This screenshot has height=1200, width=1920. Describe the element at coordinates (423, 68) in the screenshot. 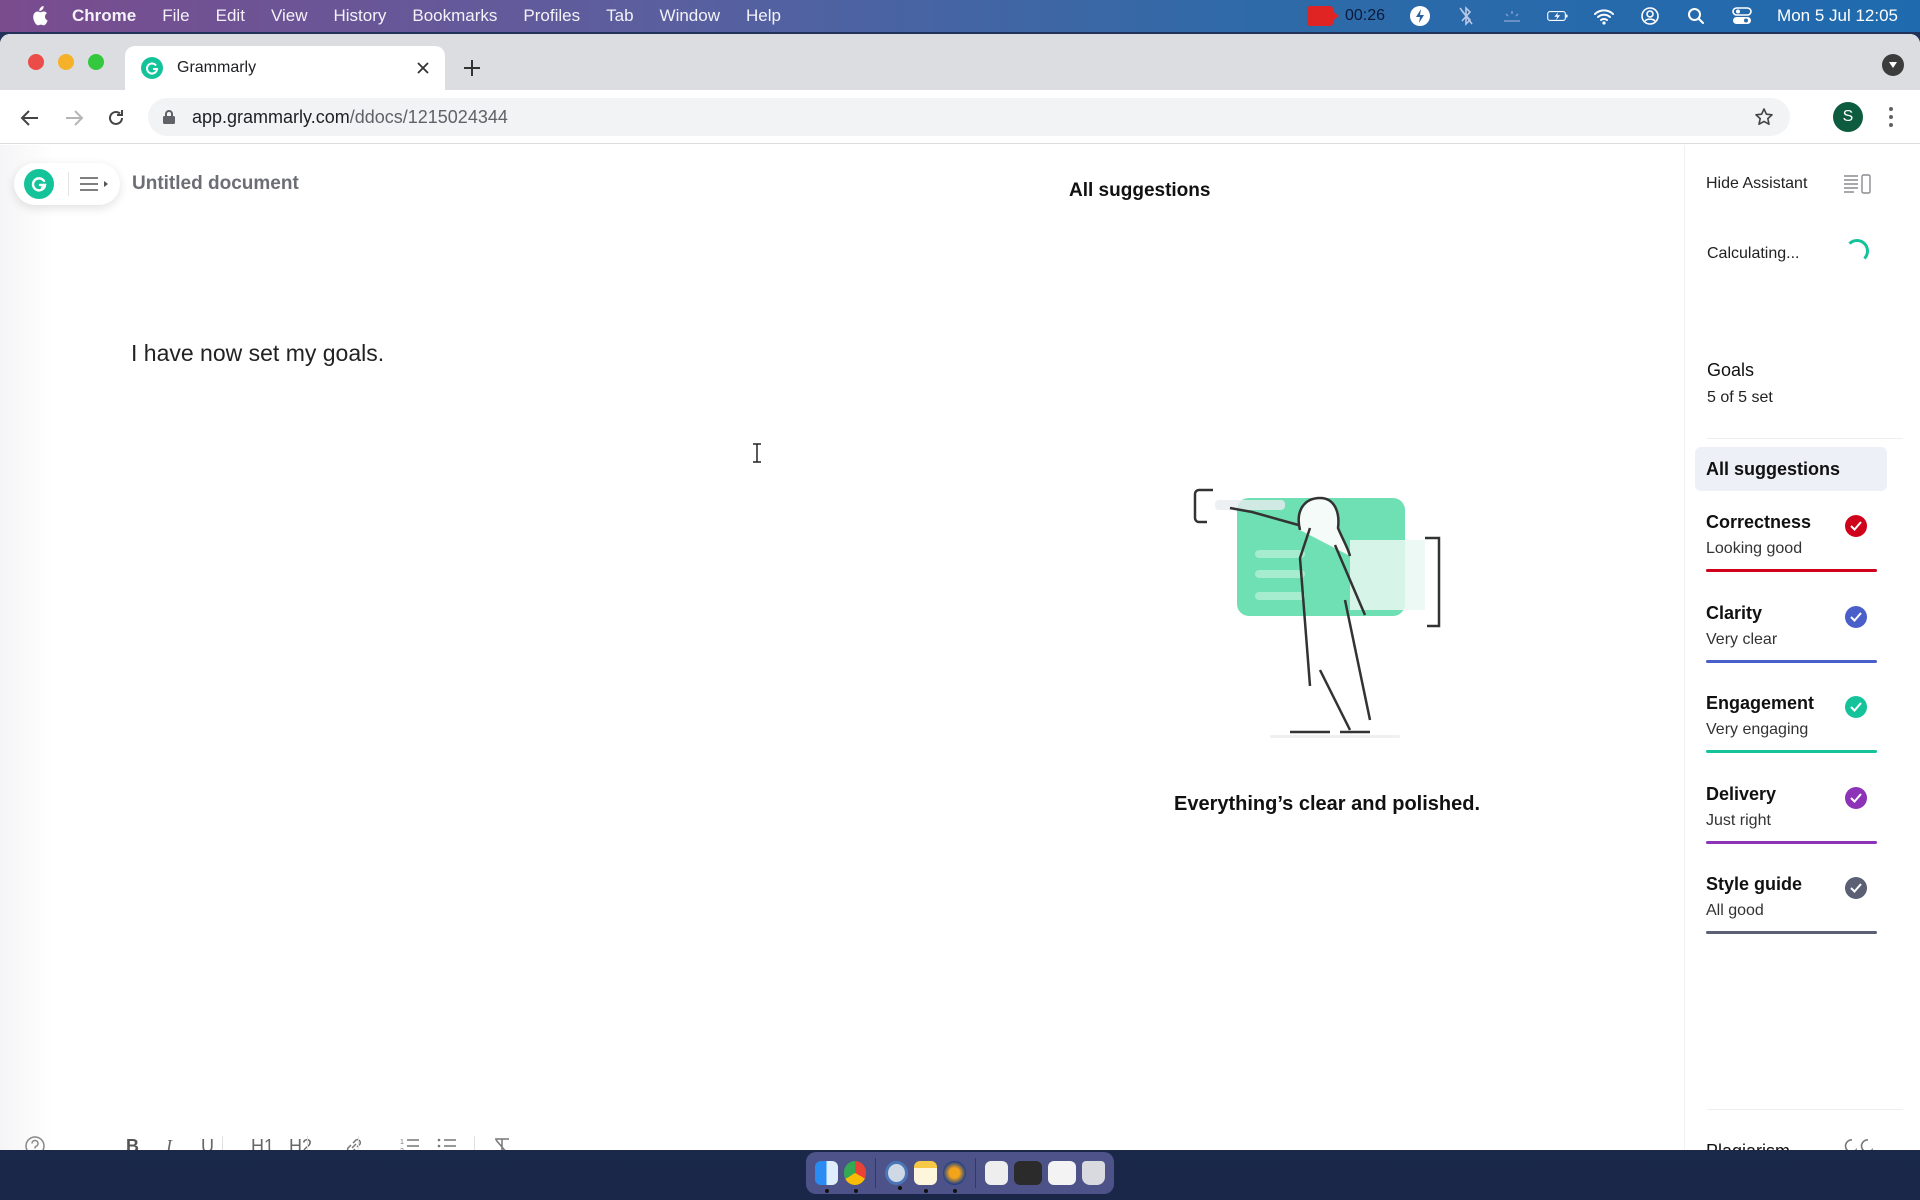

I see `close-tab-icon` at that location.